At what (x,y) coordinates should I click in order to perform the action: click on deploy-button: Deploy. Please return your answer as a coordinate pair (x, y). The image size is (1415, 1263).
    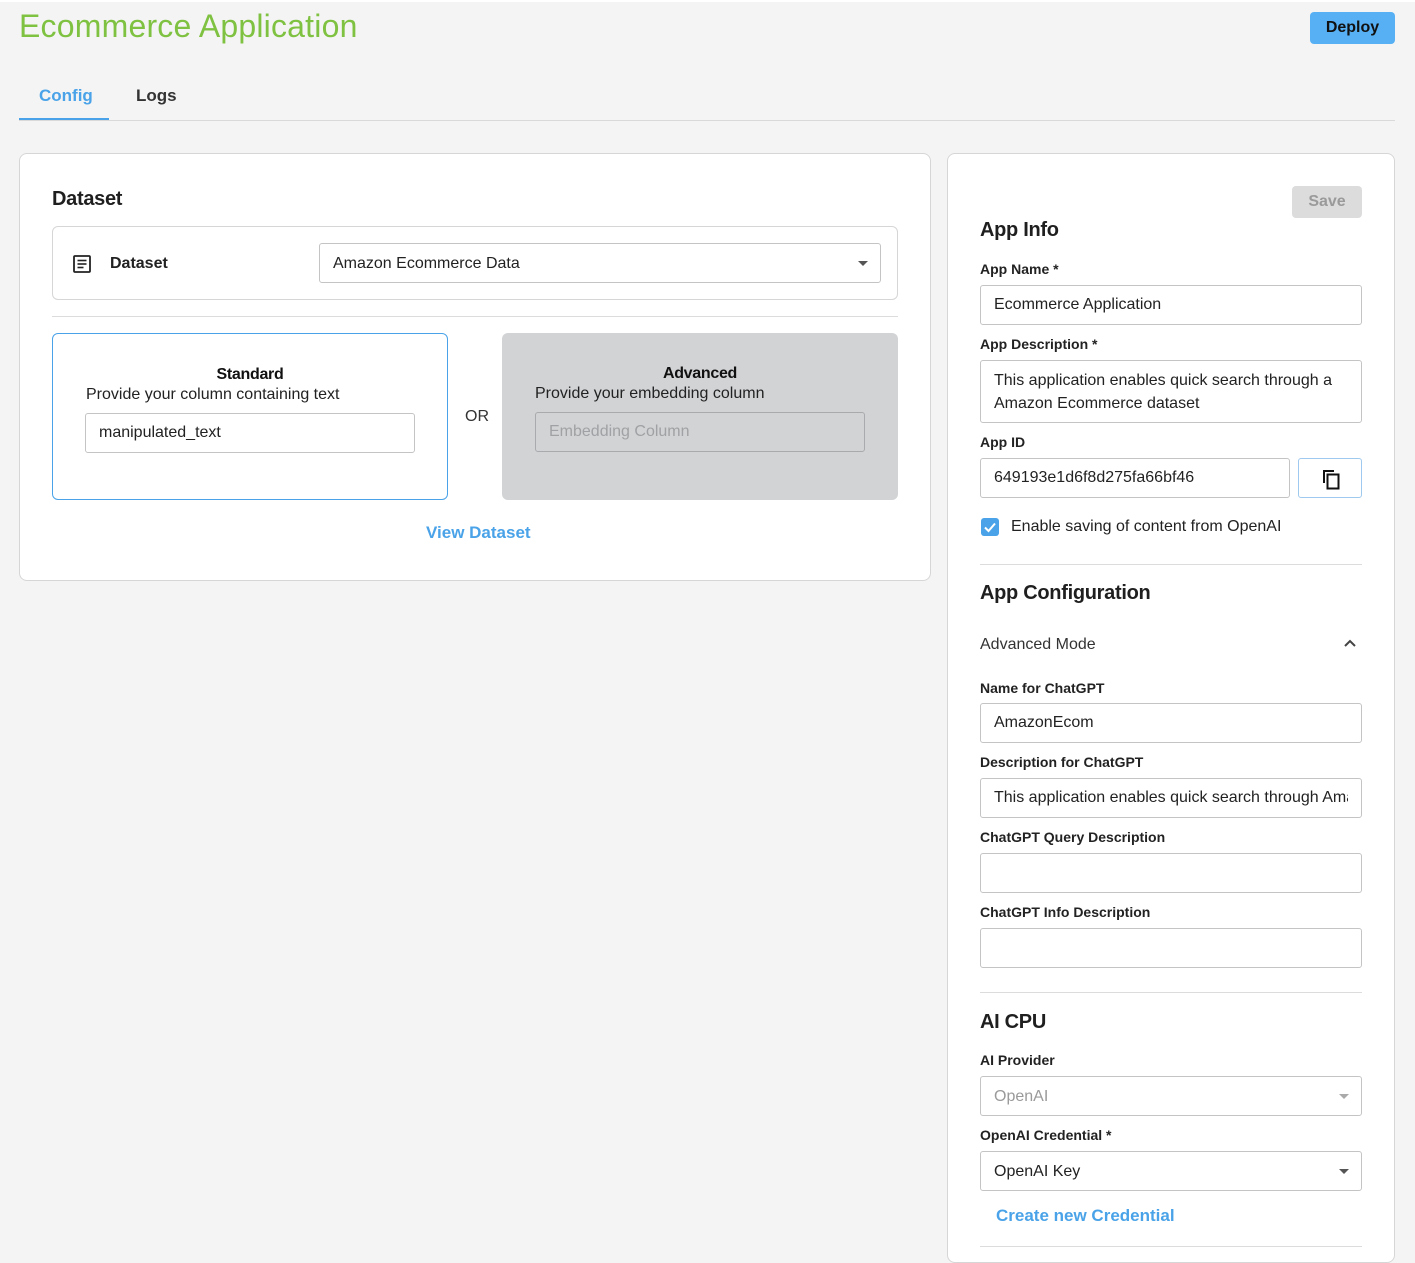
    Looking at the image, I should click on (1352, 28).